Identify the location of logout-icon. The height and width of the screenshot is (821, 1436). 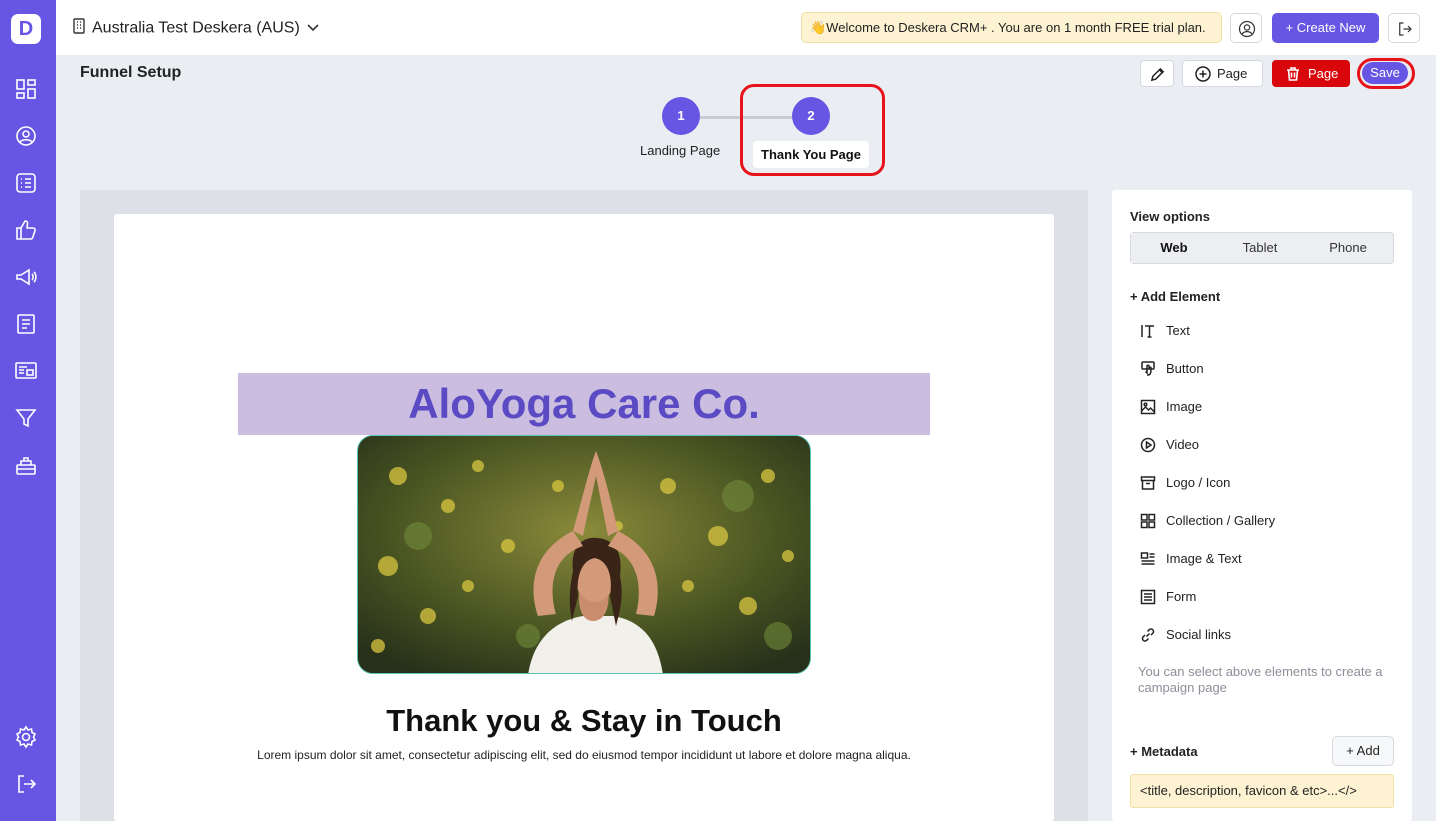
(26, 784).